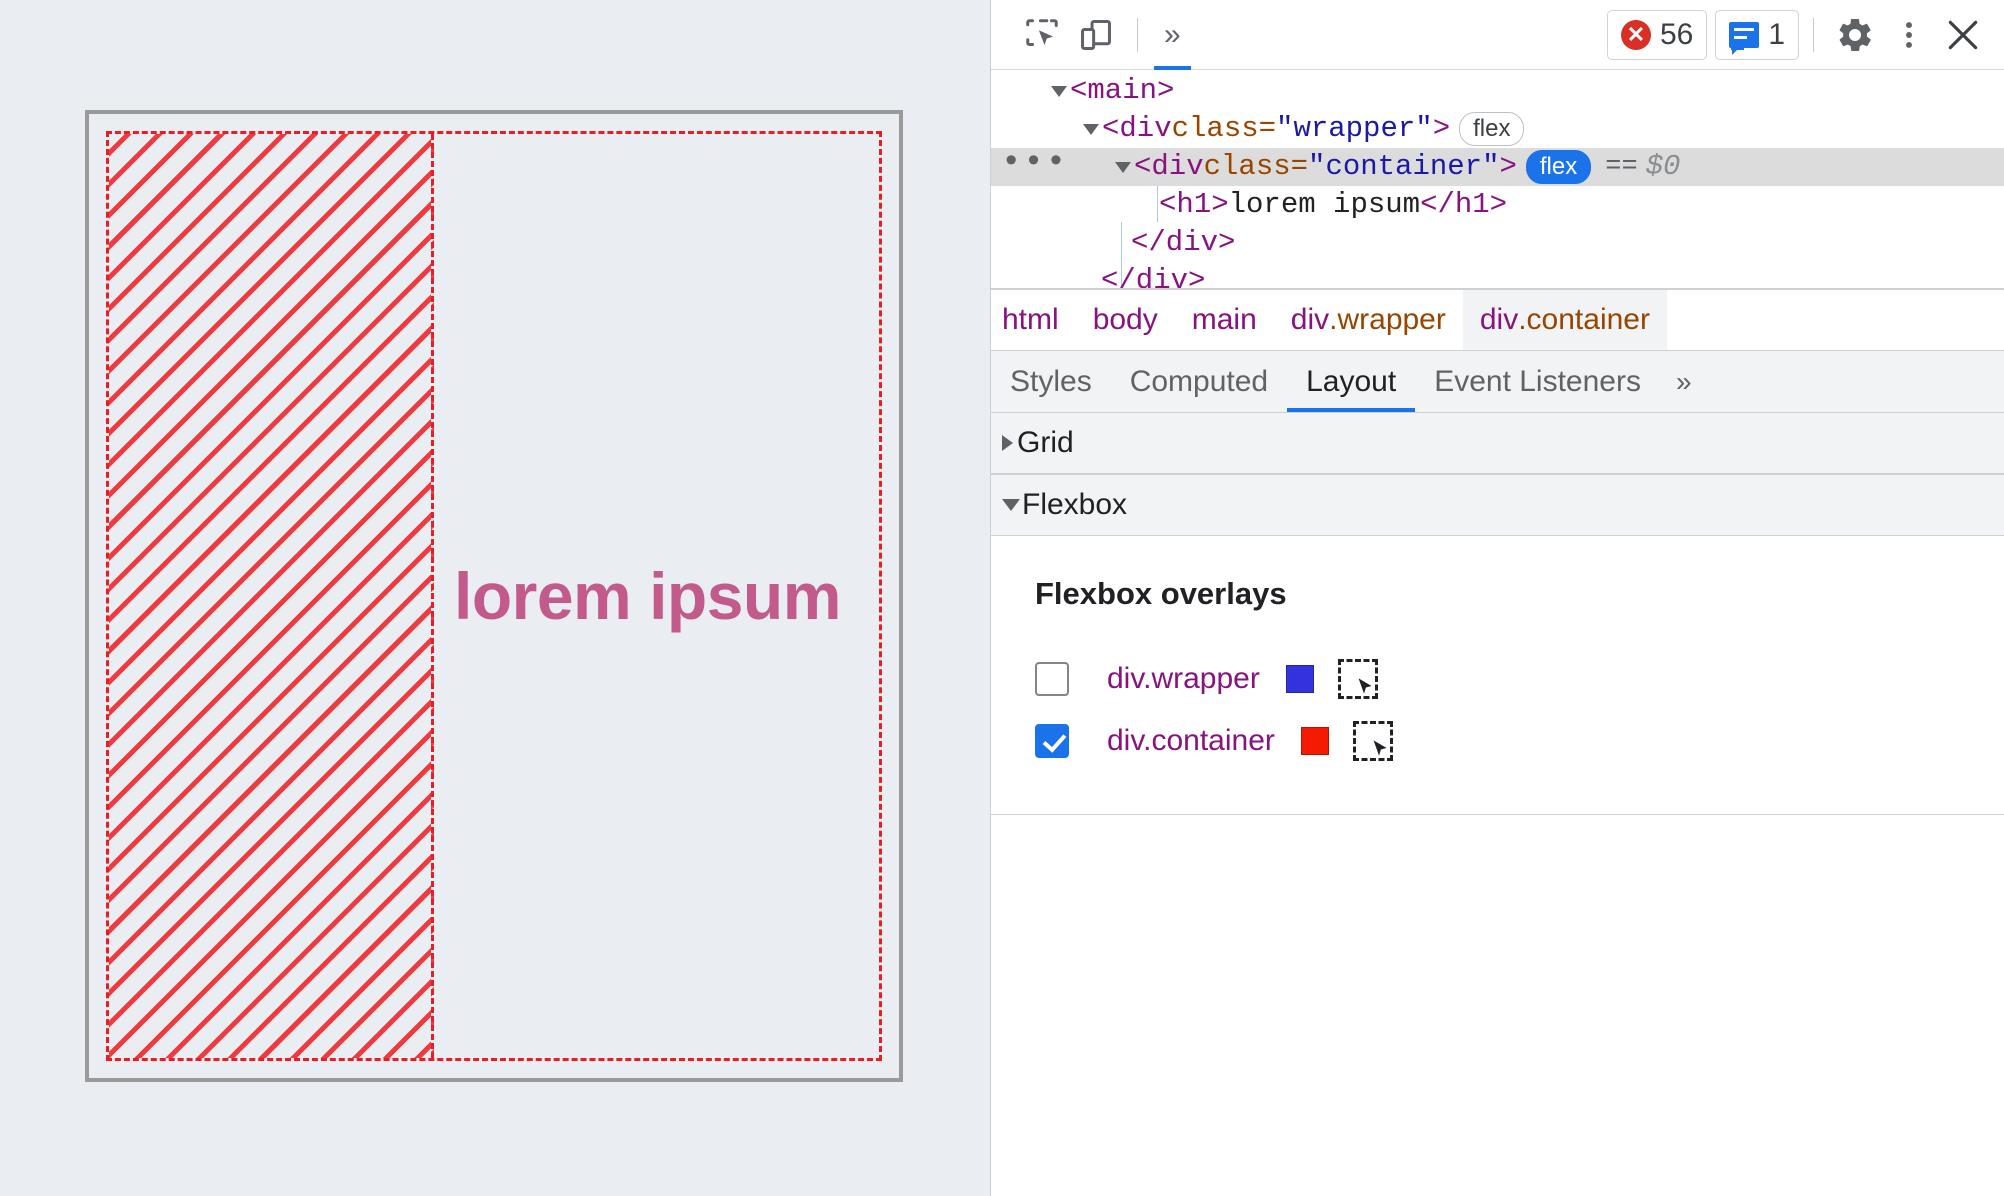 The height and width of the screenshot is (1196, 2004). What do you see at coordinates (1096, 35) in the screenshot?
I see `device-toolbar-icon` at bounding box center [1096, 35].